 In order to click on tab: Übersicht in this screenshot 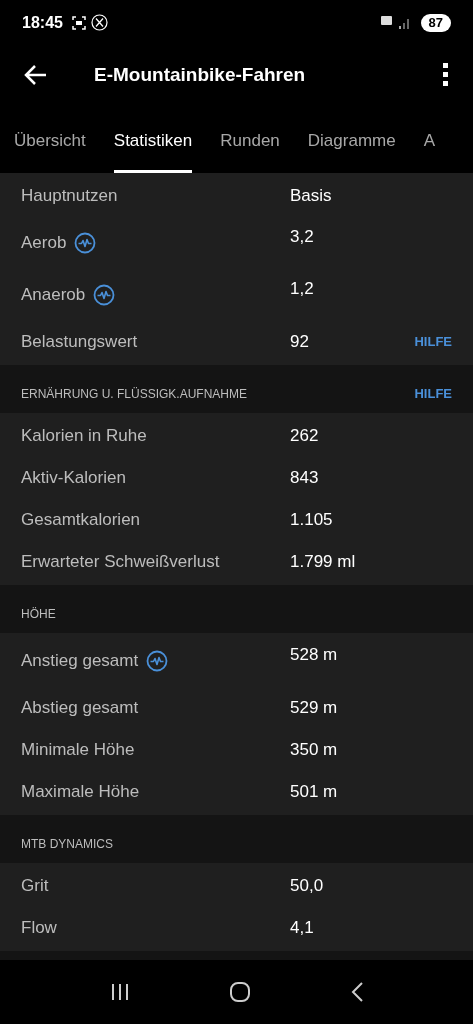, I will do `click(50, 139)`.